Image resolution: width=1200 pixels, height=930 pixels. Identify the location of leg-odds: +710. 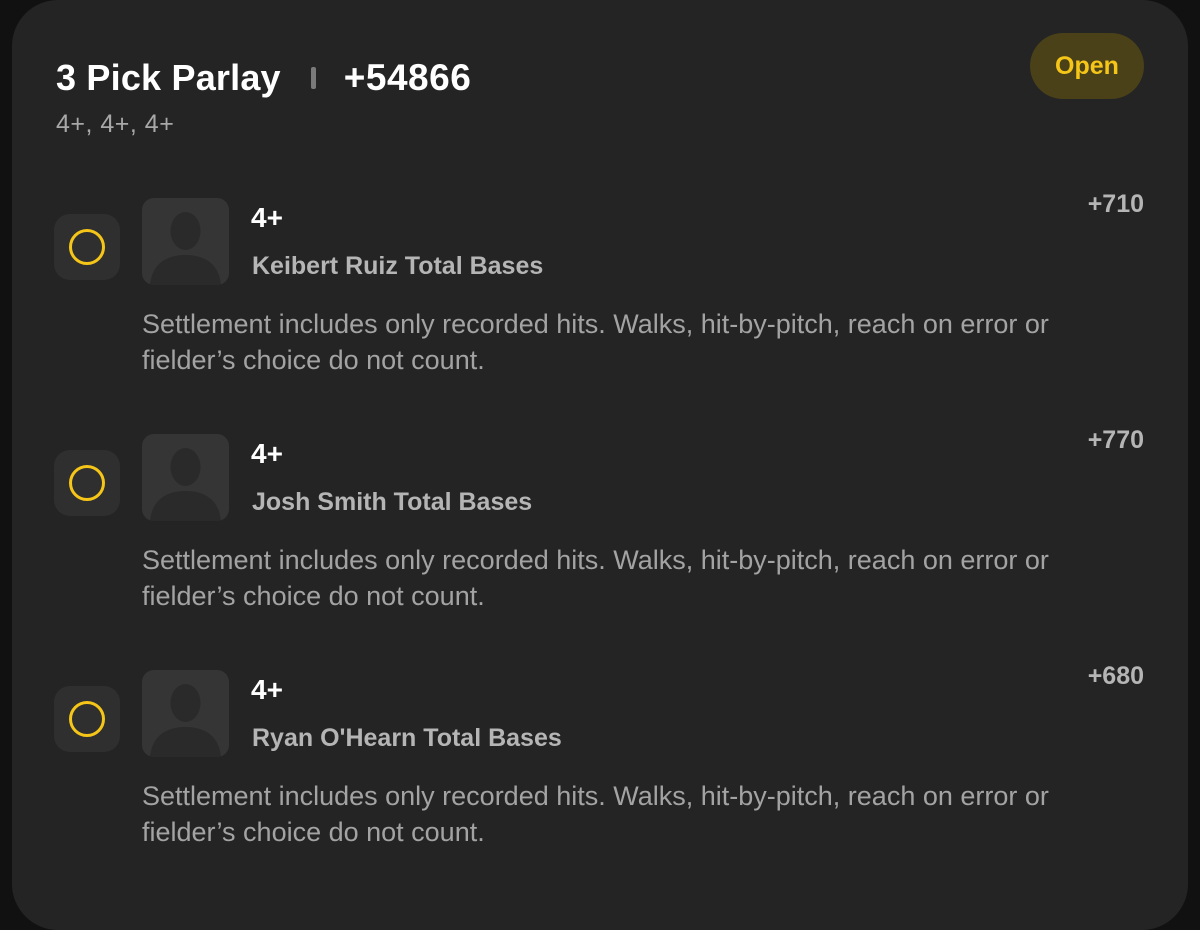
(1115, 204).